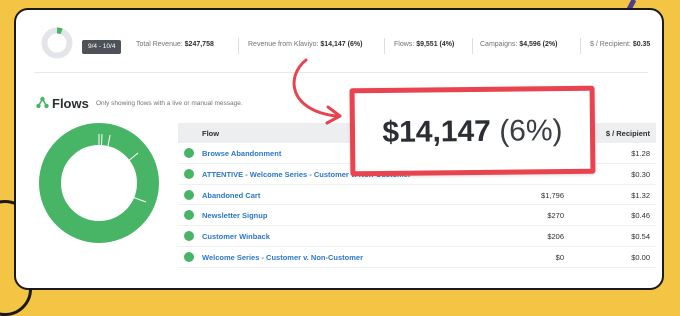 The width and height of the screenshot is (680, 316). What do you see at coordinates (499, 44) in the screenshot?
I see `stat-label: Campaigns:` at bounding box center [499, 44].